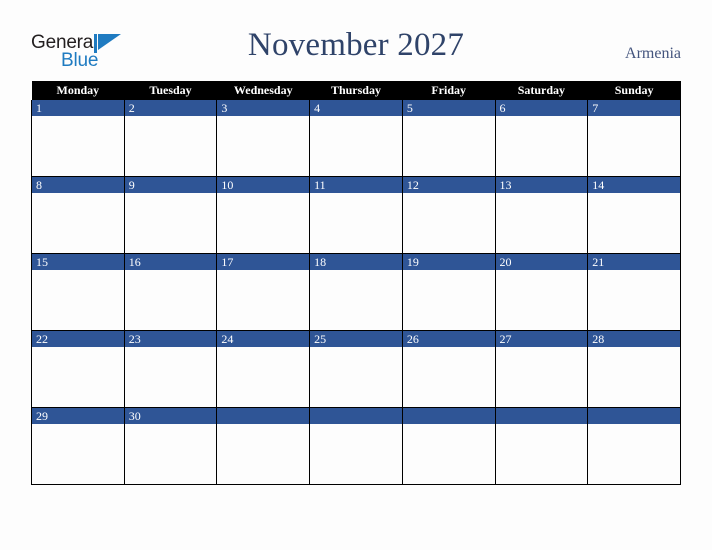  Describe the element at coordinates (448, 108) in the screenshot. I see `day-number: 5` at that location.